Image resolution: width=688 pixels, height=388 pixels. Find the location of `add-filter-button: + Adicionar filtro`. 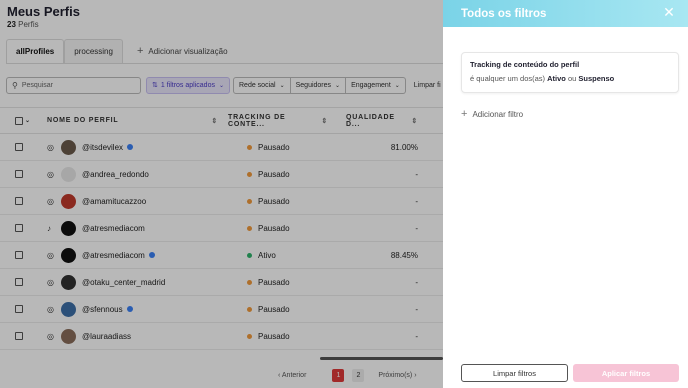

add-filter-button: + Adicionar filtro is located at coordinates (492, 114).